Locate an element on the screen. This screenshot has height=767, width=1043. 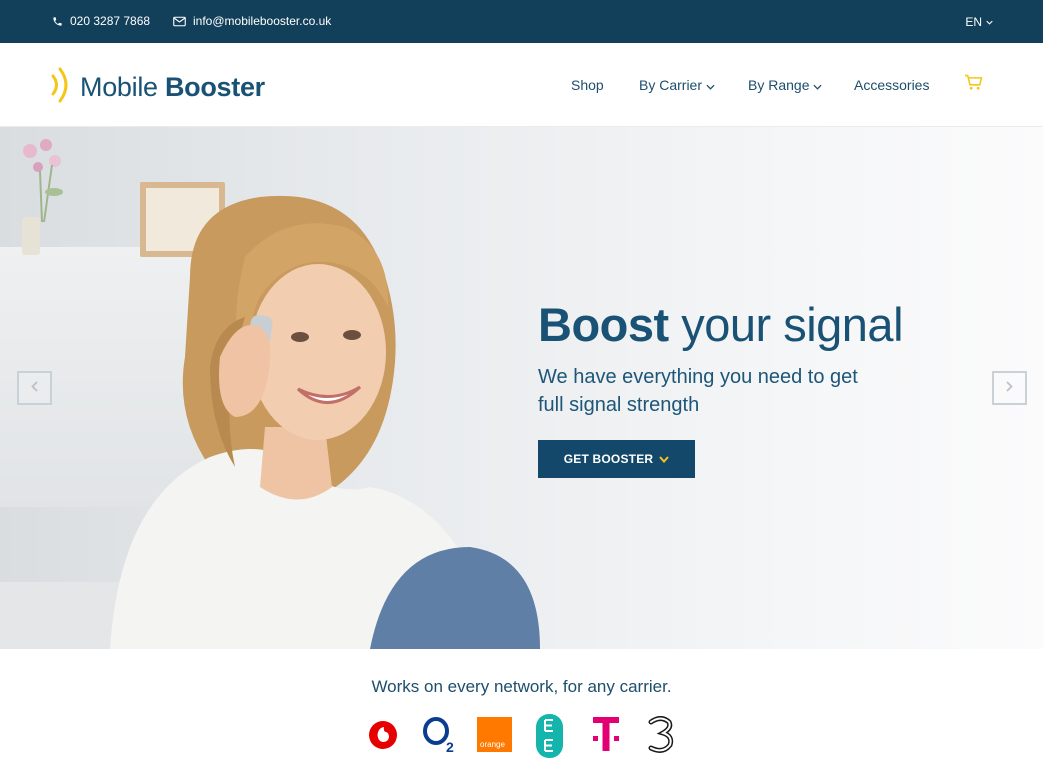
phone-icon is located at coordinates (57, 21).